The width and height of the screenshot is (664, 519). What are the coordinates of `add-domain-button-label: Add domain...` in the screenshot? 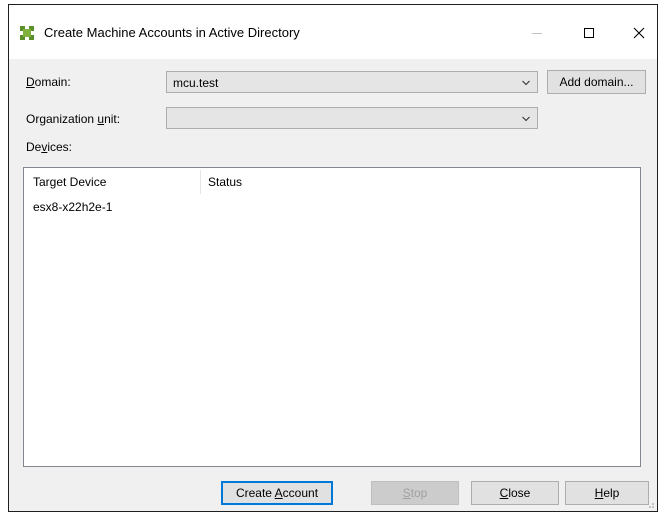 It's located at (596, 82).